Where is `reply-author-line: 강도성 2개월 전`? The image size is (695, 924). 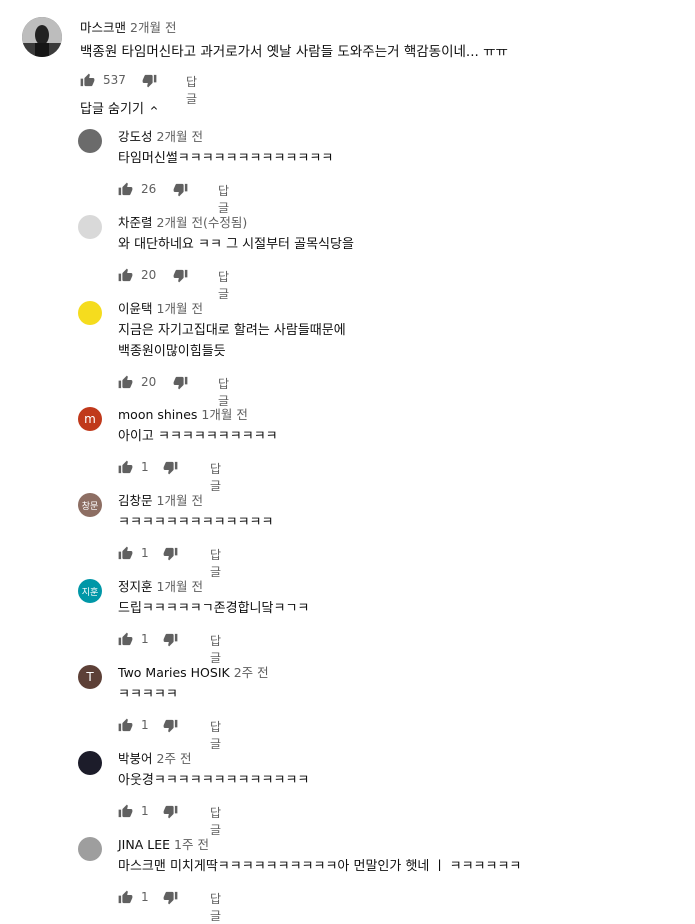
reply-author-line: 강도성 2개월 전 is located at coordinates (160, 135).